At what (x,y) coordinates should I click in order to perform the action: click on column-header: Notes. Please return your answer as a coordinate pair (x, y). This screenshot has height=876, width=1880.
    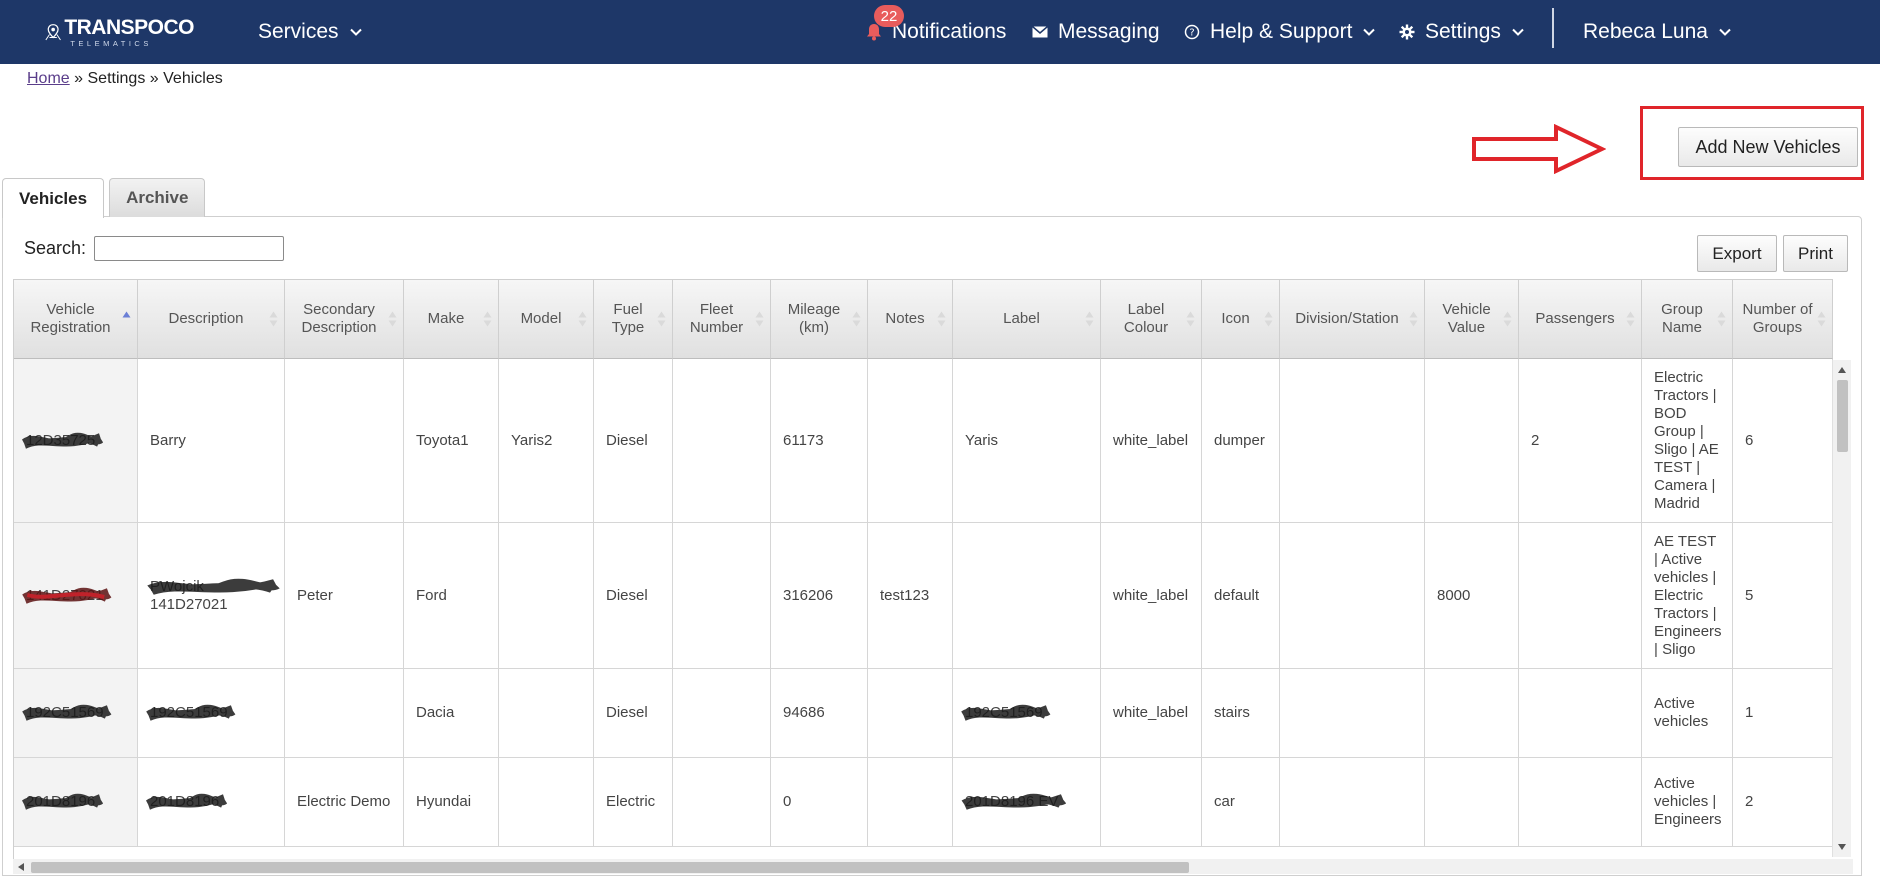
    Looking at the image, I should click on (910, 319).